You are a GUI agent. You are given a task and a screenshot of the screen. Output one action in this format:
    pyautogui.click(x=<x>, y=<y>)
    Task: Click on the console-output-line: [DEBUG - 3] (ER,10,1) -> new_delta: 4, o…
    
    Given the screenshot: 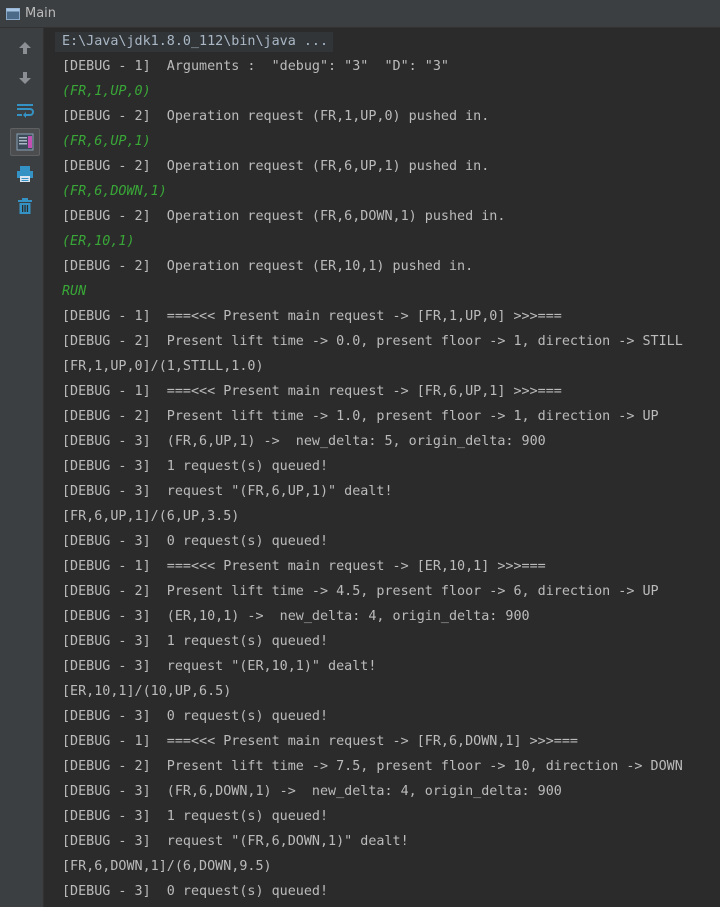 What is the action you would take?
    pyautogui.click(x=296, y=616)
    